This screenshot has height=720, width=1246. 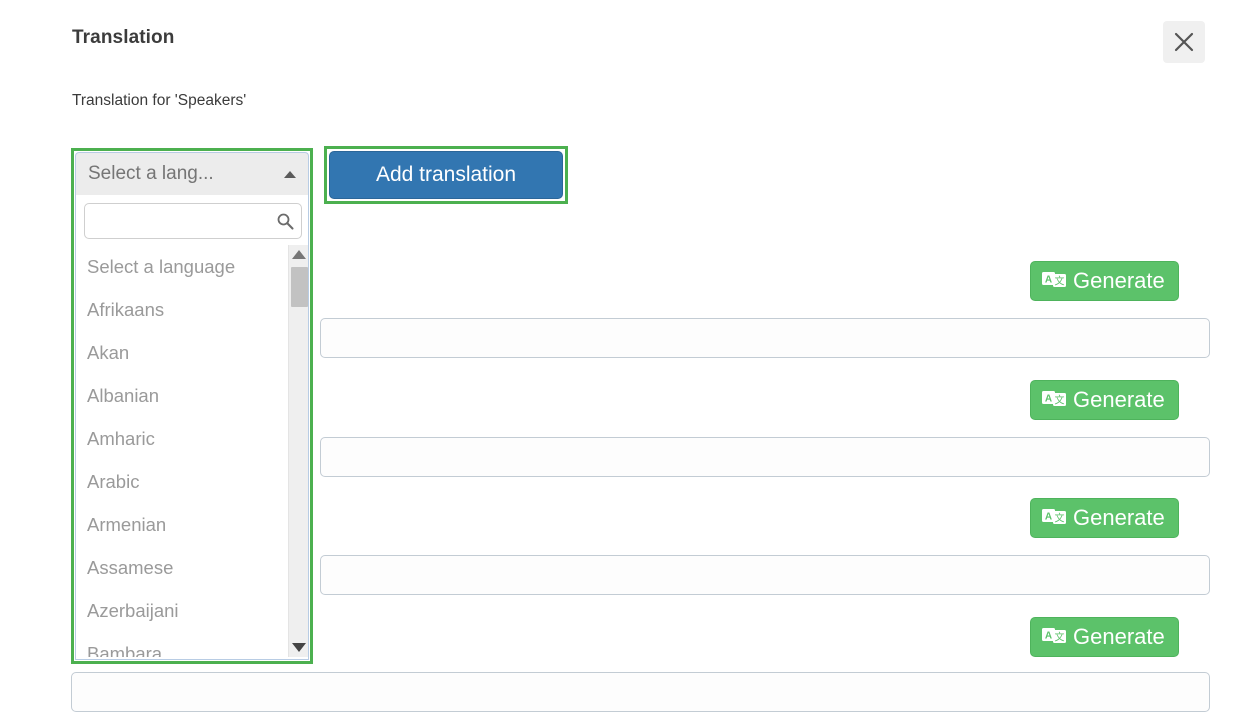 I want to click on list-item: Arabic, so click(x=174, y=481).